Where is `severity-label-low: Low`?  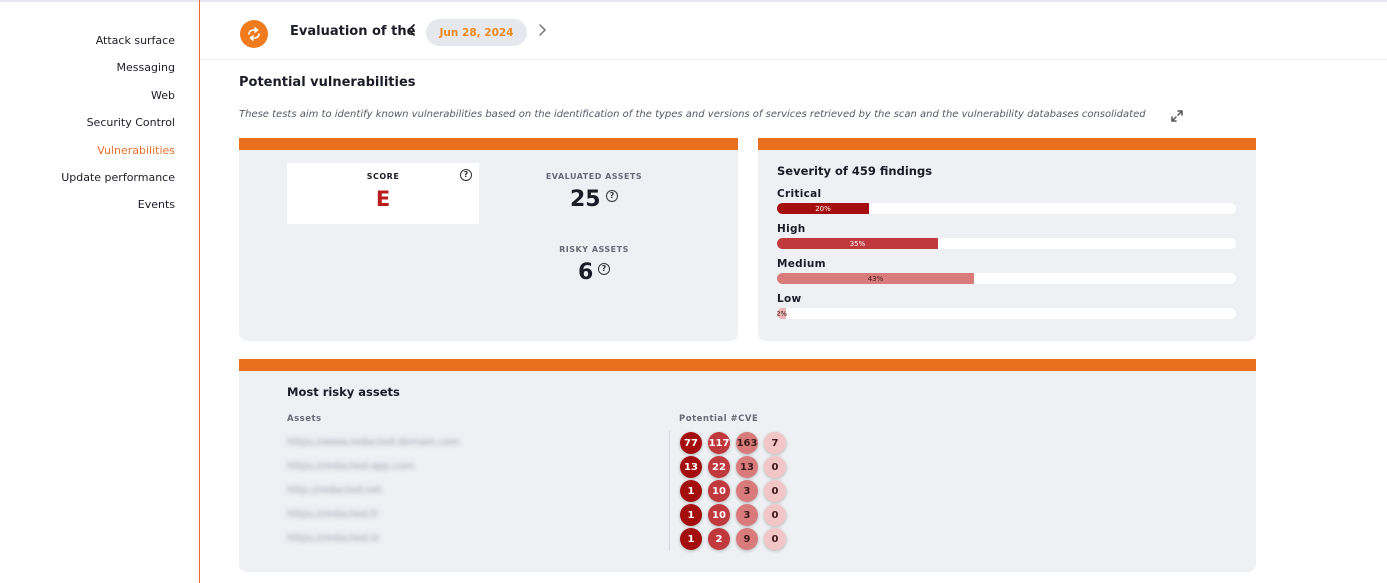 severity-label-low: Low is located at coordinates (789, 299).